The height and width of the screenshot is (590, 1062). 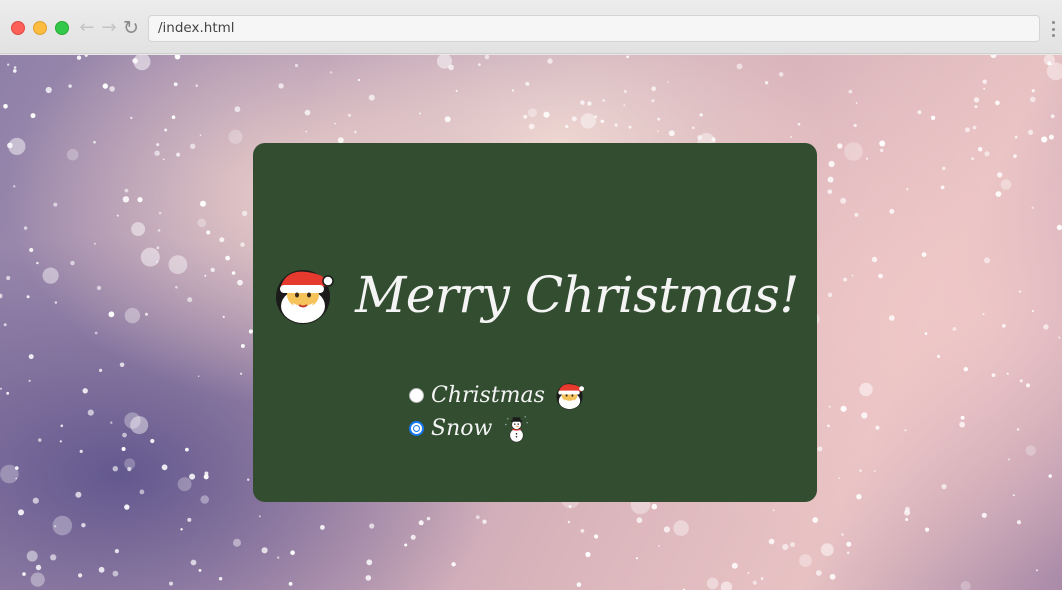 I want to click on option-christmas: Christmas, so click(x=497, y=395).